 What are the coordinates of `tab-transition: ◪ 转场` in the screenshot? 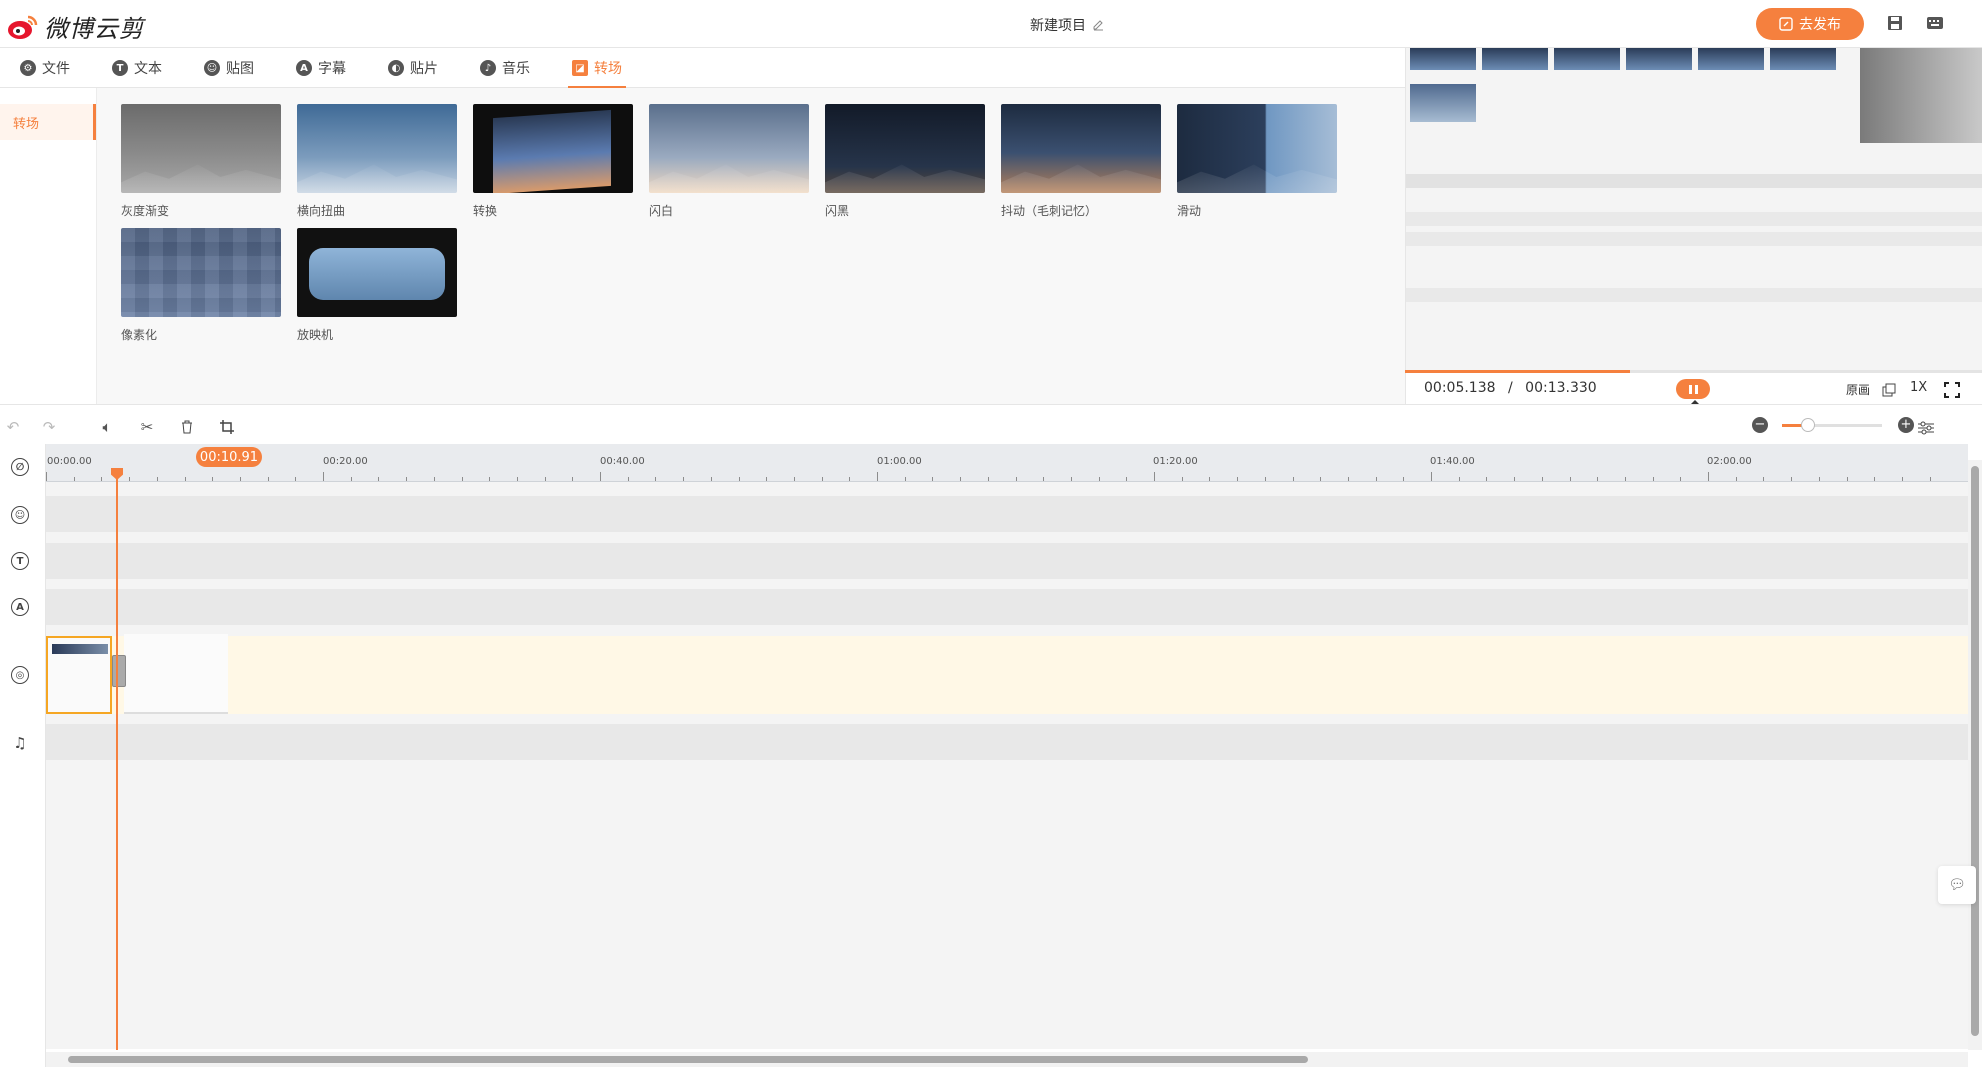 It's located at (597, 68).